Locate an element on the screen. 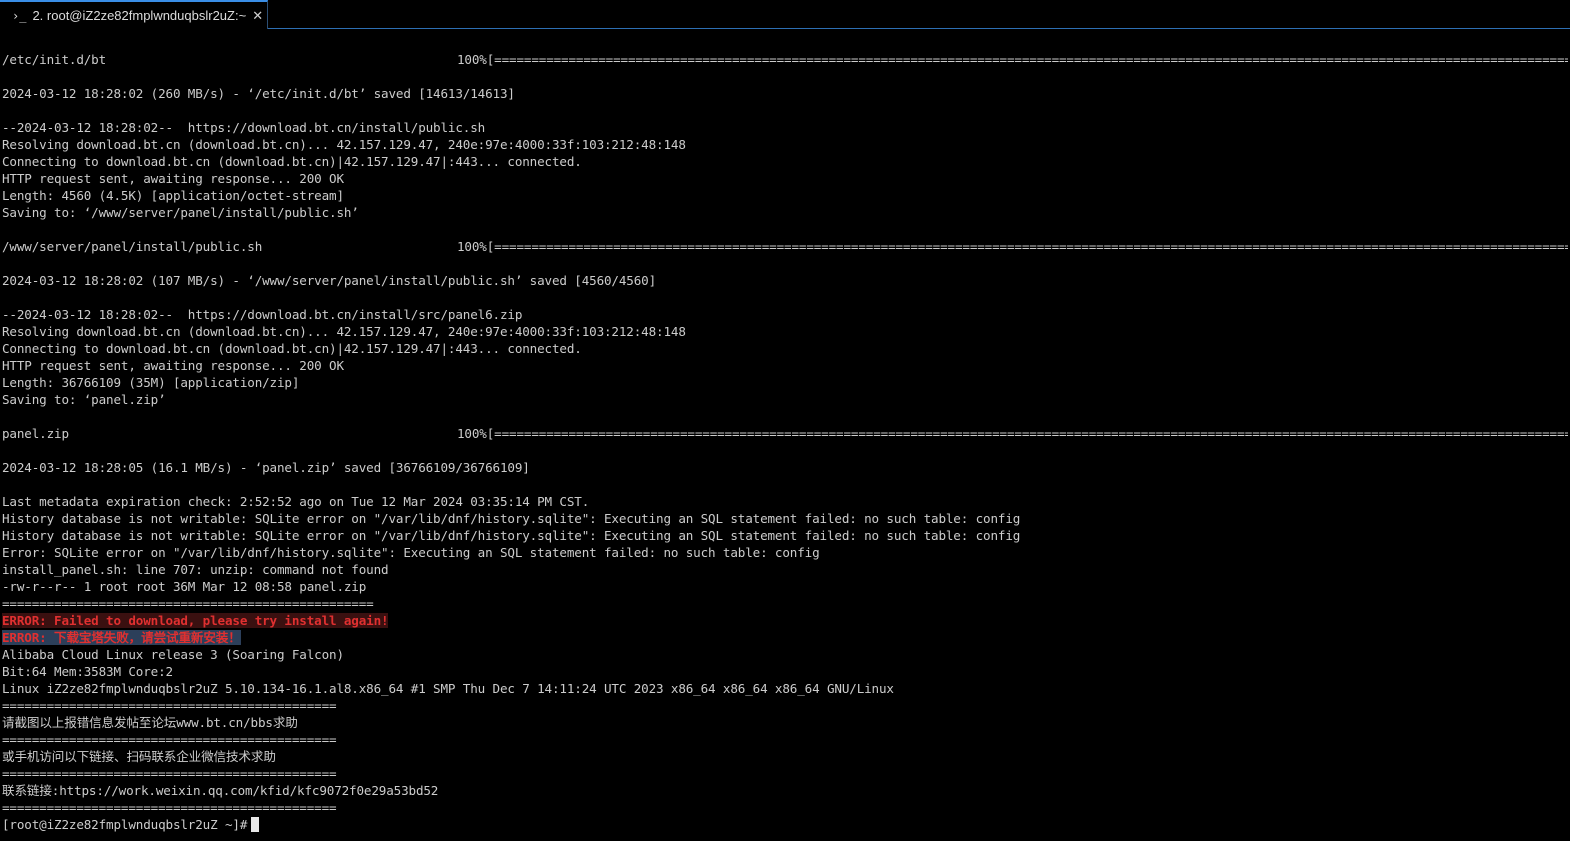 The height and width of the screenshot is (841, 1570). output-line: Bit:64 Mem:3583M Core:2 is located at coordinates (87, 671).